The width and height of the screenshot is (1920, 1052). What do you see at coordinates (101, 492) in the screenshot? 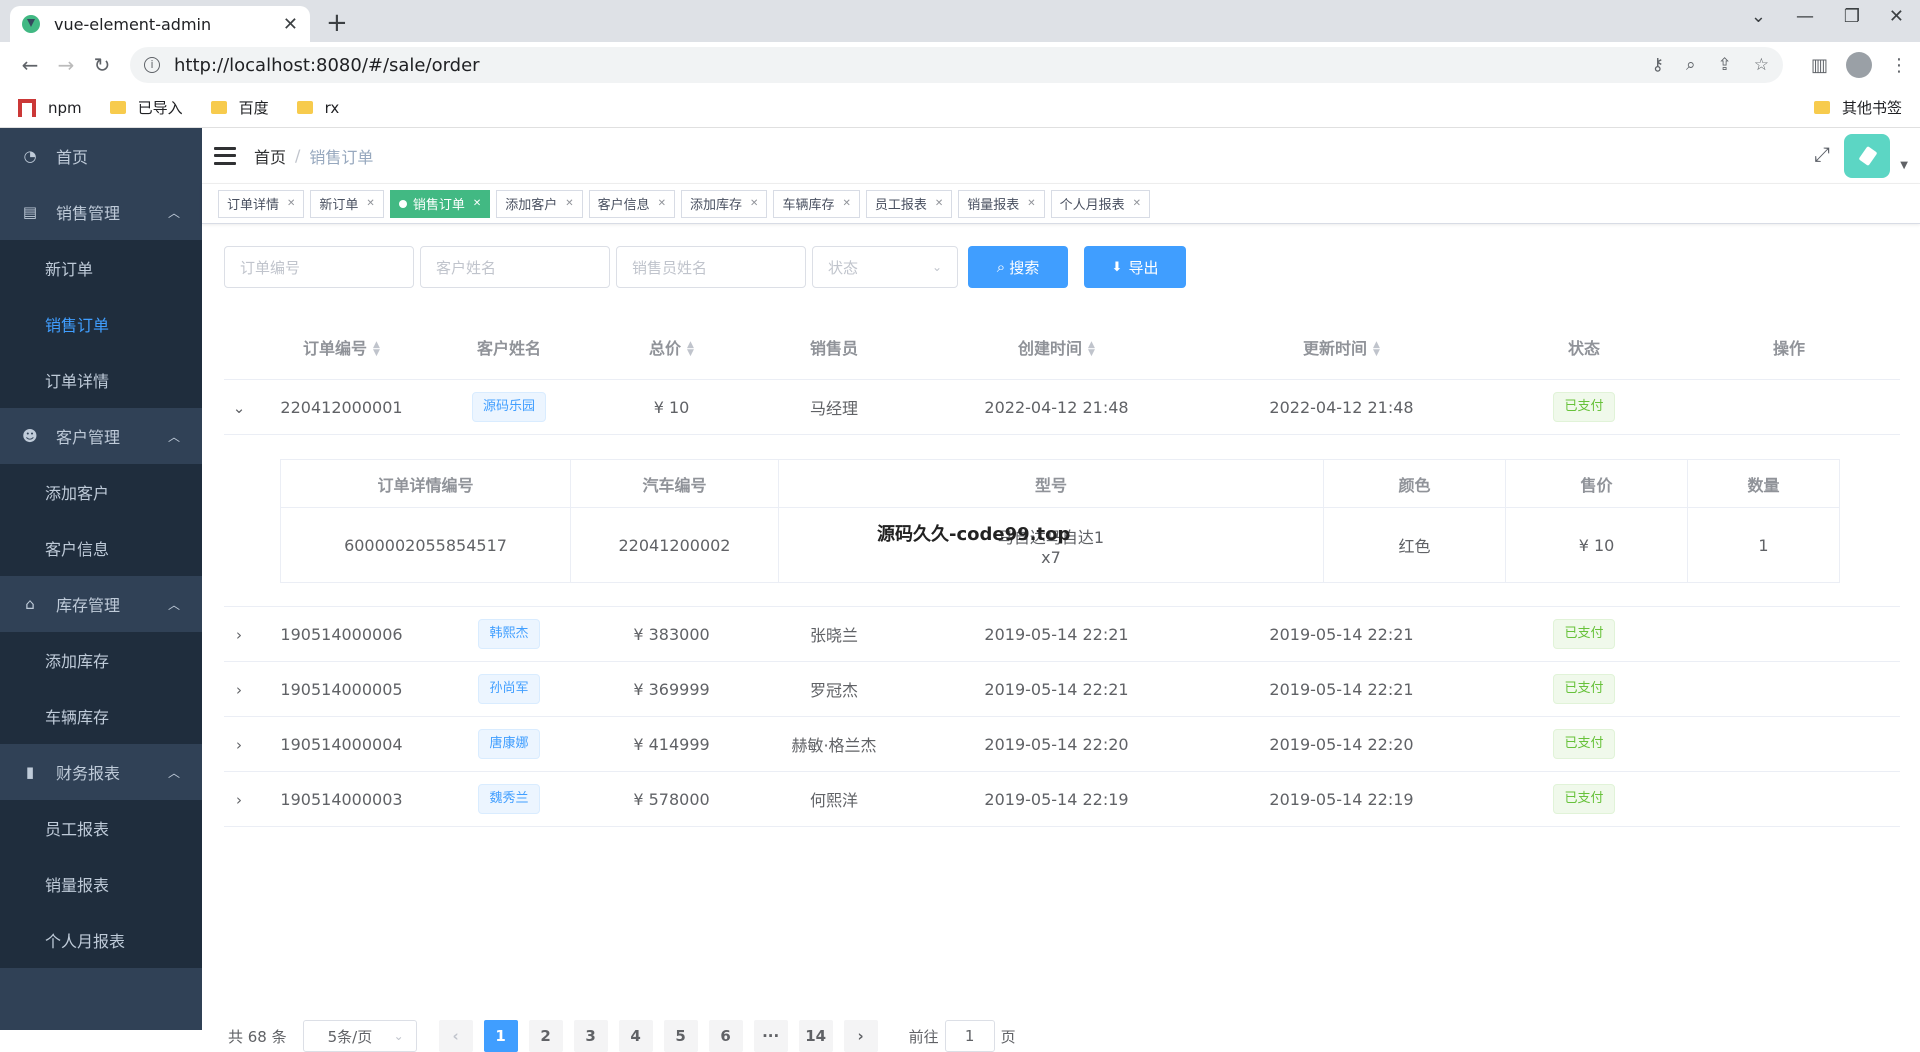
I see `sidebar-item-add-customer: 添加客户` at bounding box center [101, 492].